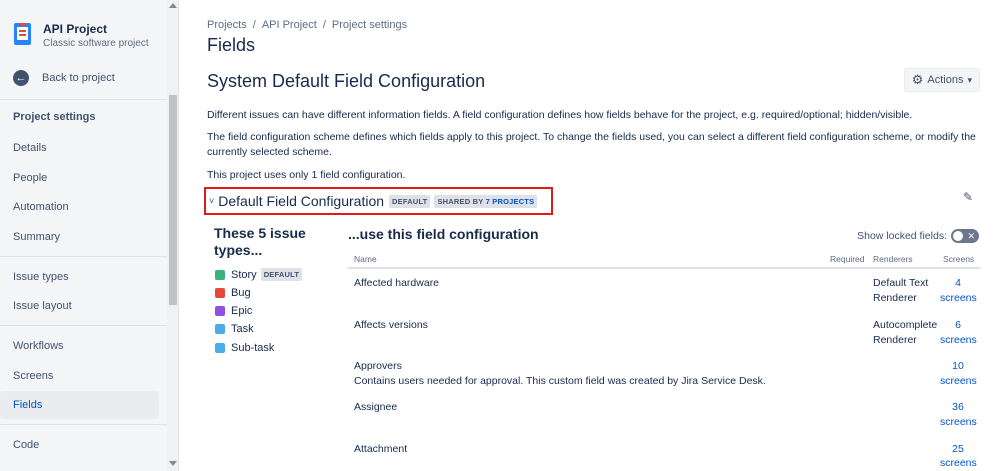 This screenshot has height=471, width=999. I want to click on arrow-left-icon: ←, so click(21, 78).